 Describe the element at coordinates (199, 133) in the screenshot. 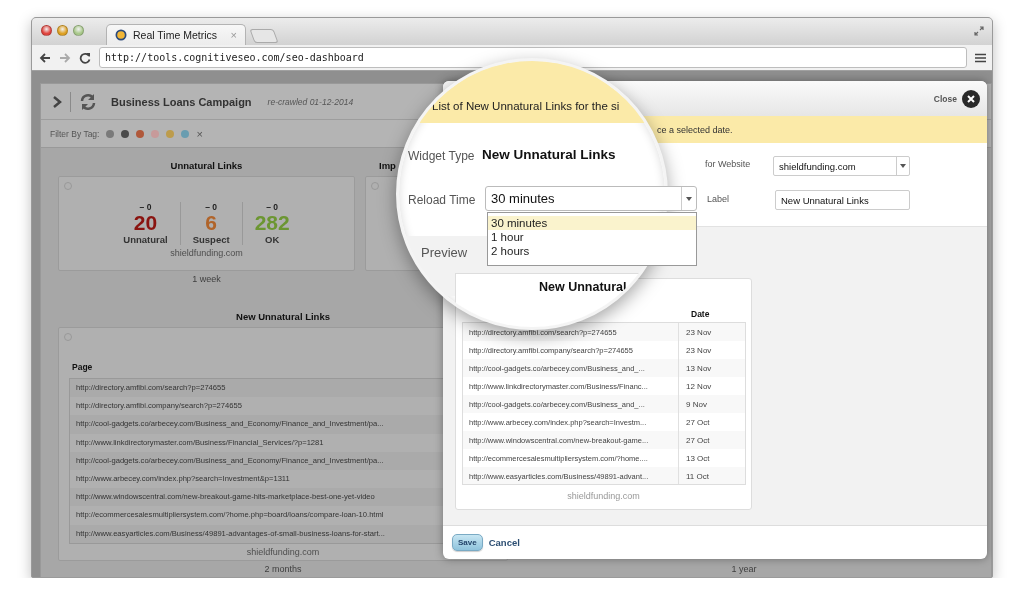

I see `clear-filter-button: ×` at that location.